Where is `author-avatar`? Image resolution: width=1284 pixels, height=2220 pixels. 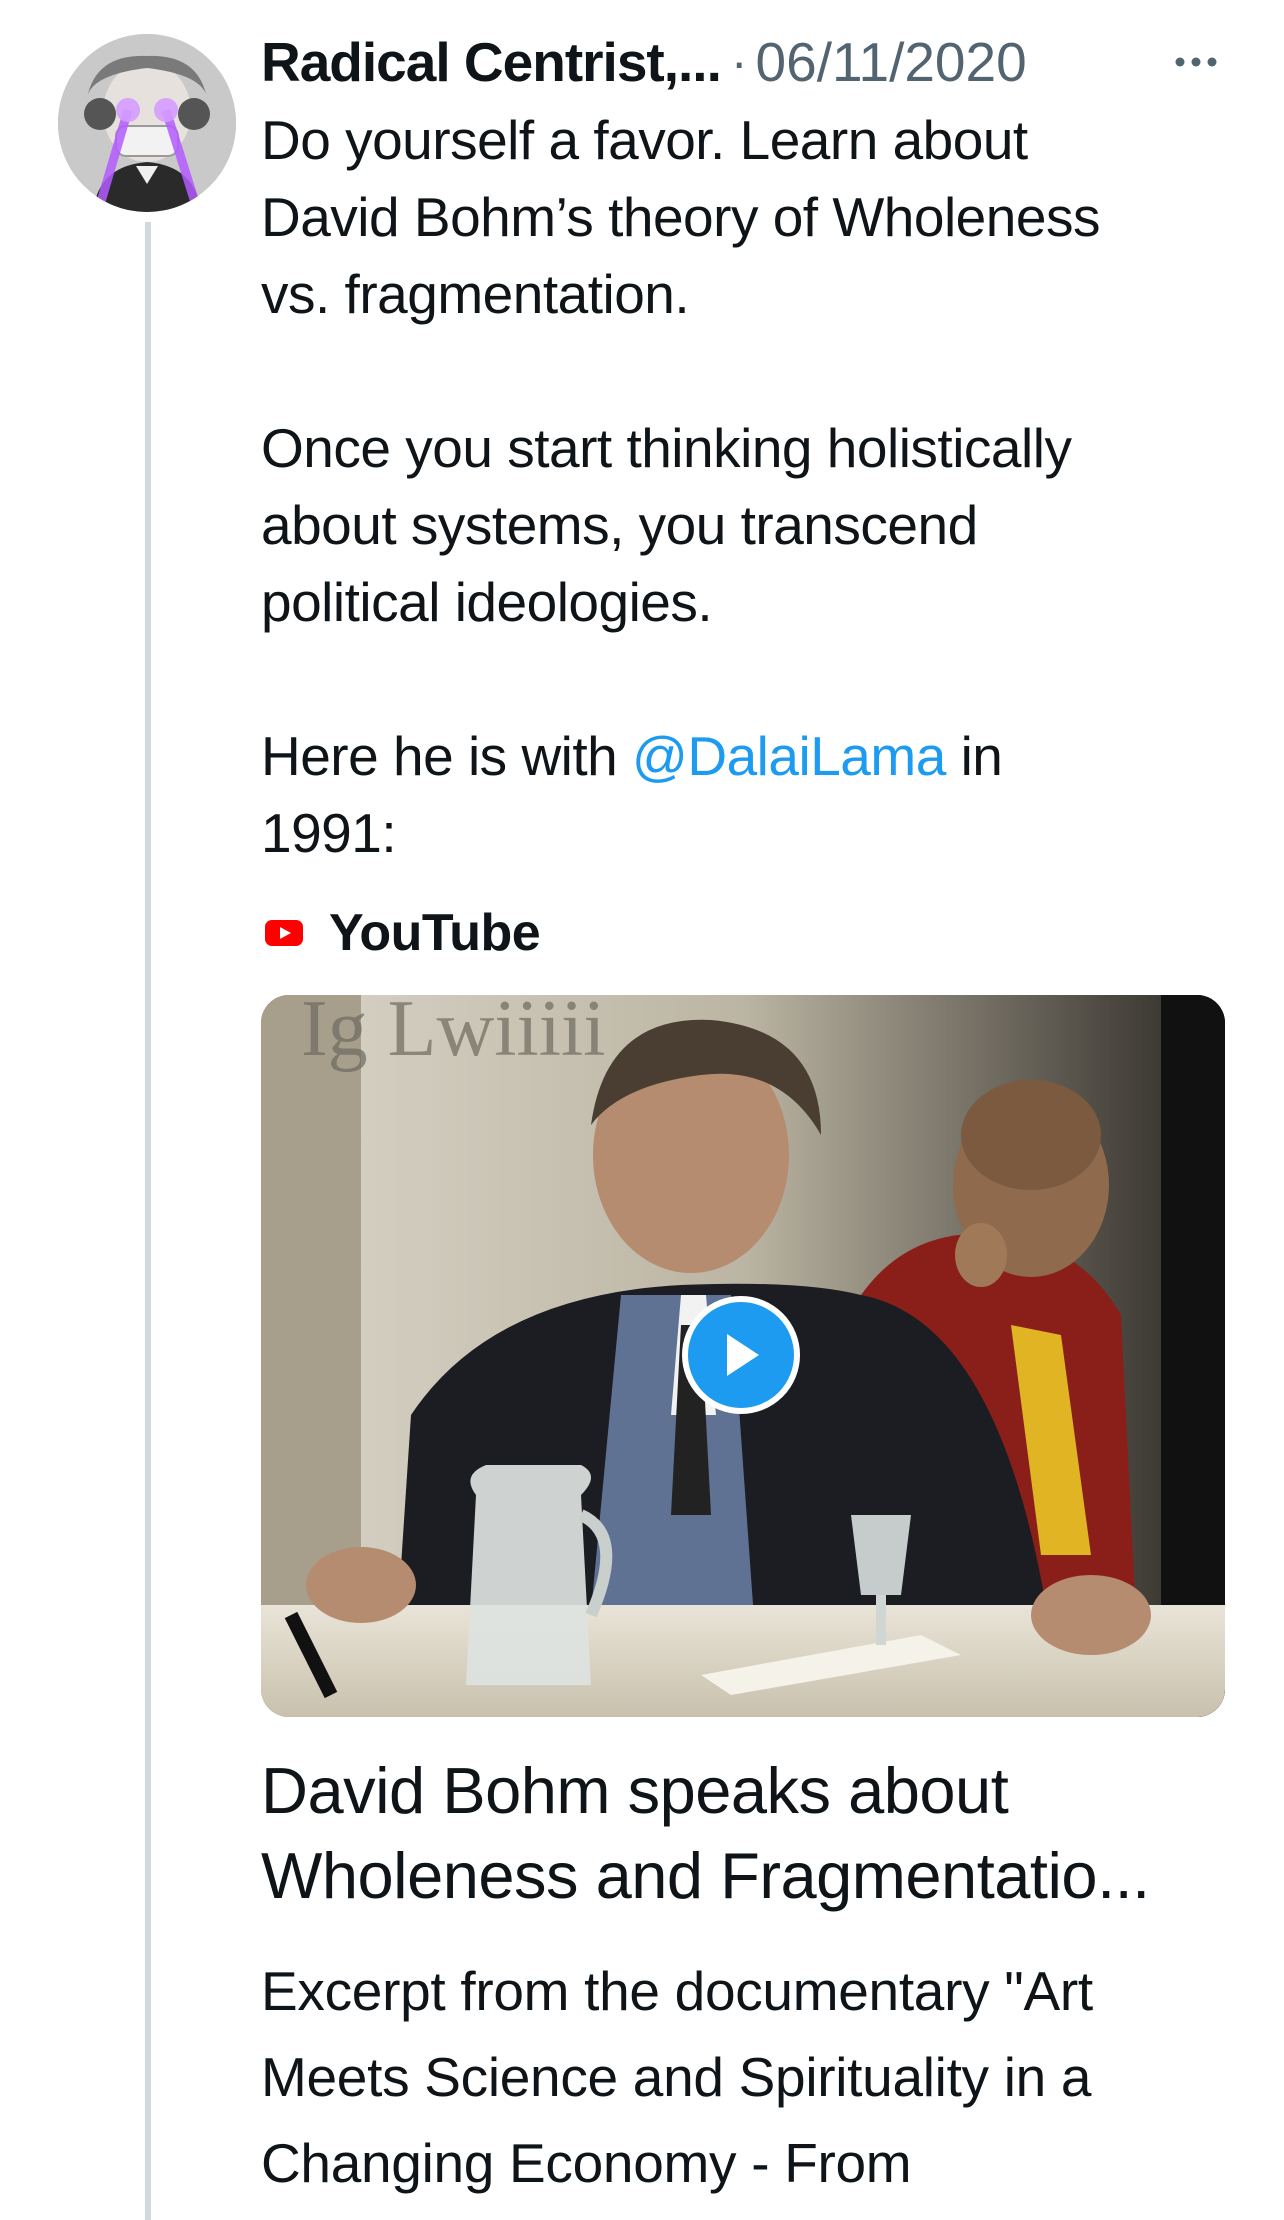
author-avatar is located at coordinates (147, 123).